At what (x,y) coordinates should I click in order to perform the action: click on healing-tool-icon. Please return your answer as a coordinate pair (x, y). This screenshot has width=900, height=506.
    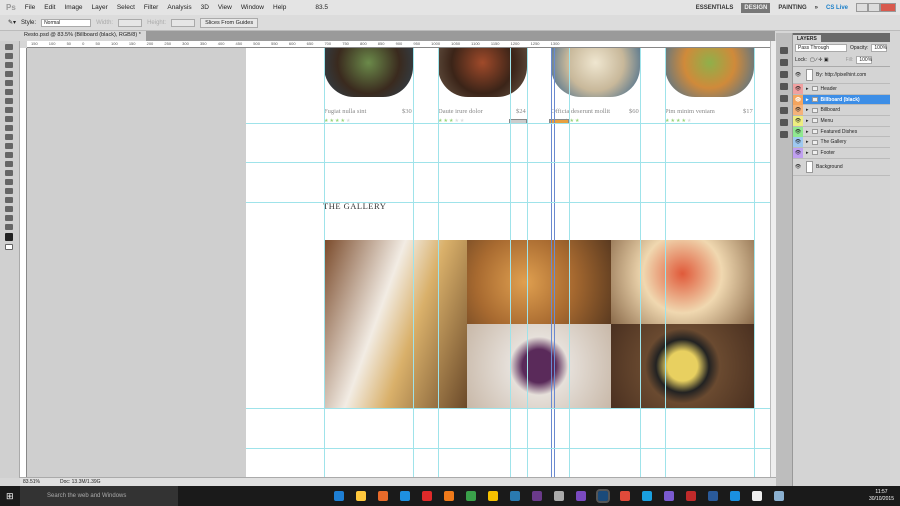
    Looking at the image, I should click on (9, 101).